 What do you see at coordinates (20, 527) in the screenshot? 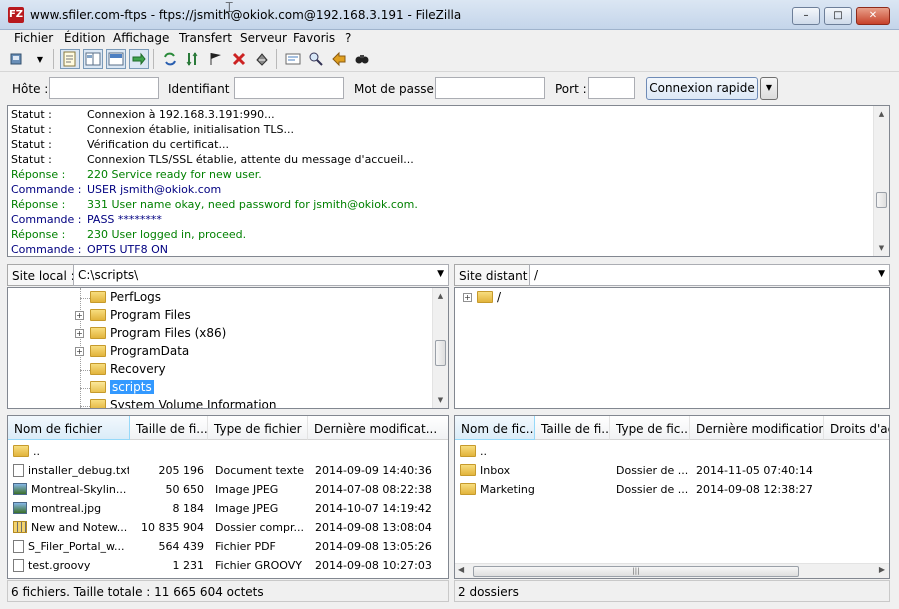
I see `zip-folder-icon` at bounding box center [20, 527].